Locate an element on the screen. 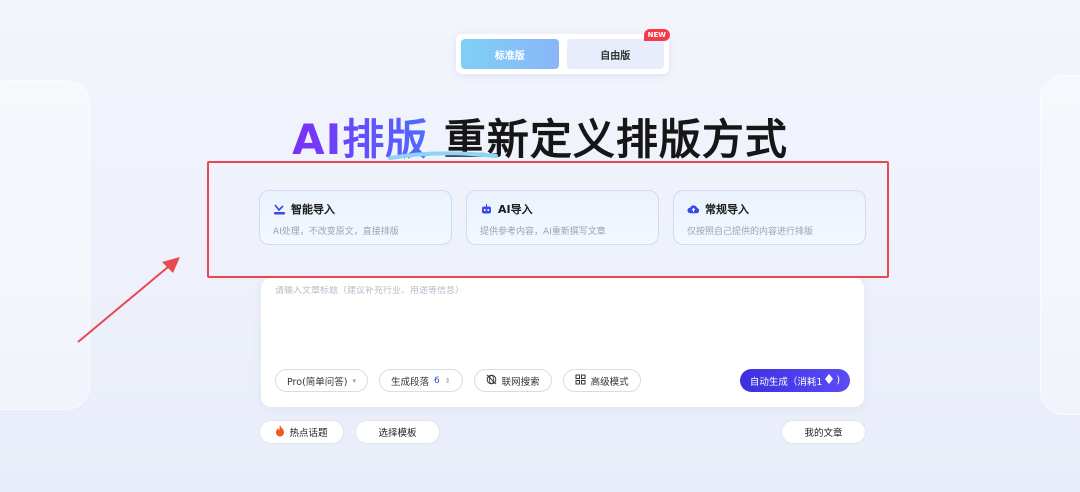  smart-import-desc: AI处理，不改变原文，直接排版 is located at coordinates (336, 232).